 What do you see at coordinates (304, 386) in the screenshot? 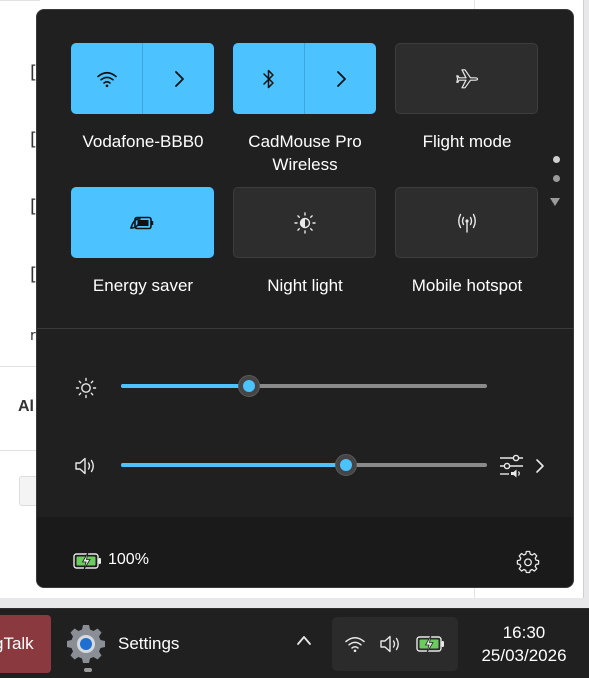
I see `brightness-slider` at bounding box center [304, 386].